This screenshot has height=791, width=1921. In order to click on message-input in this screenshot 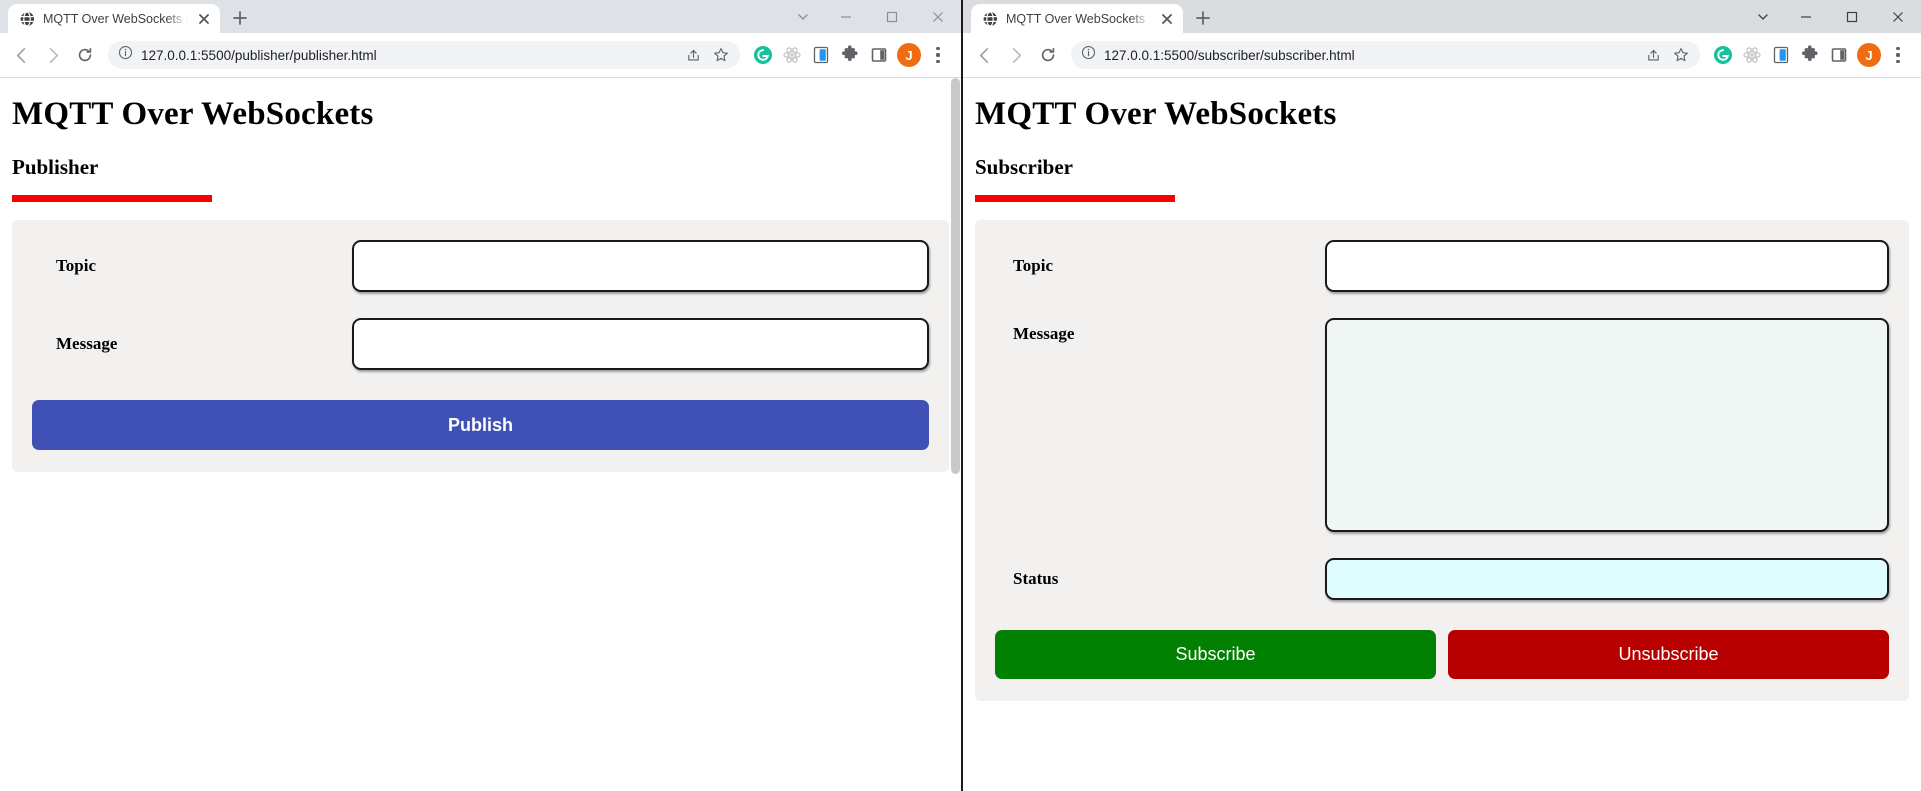, I will do `click(640, 344)`.